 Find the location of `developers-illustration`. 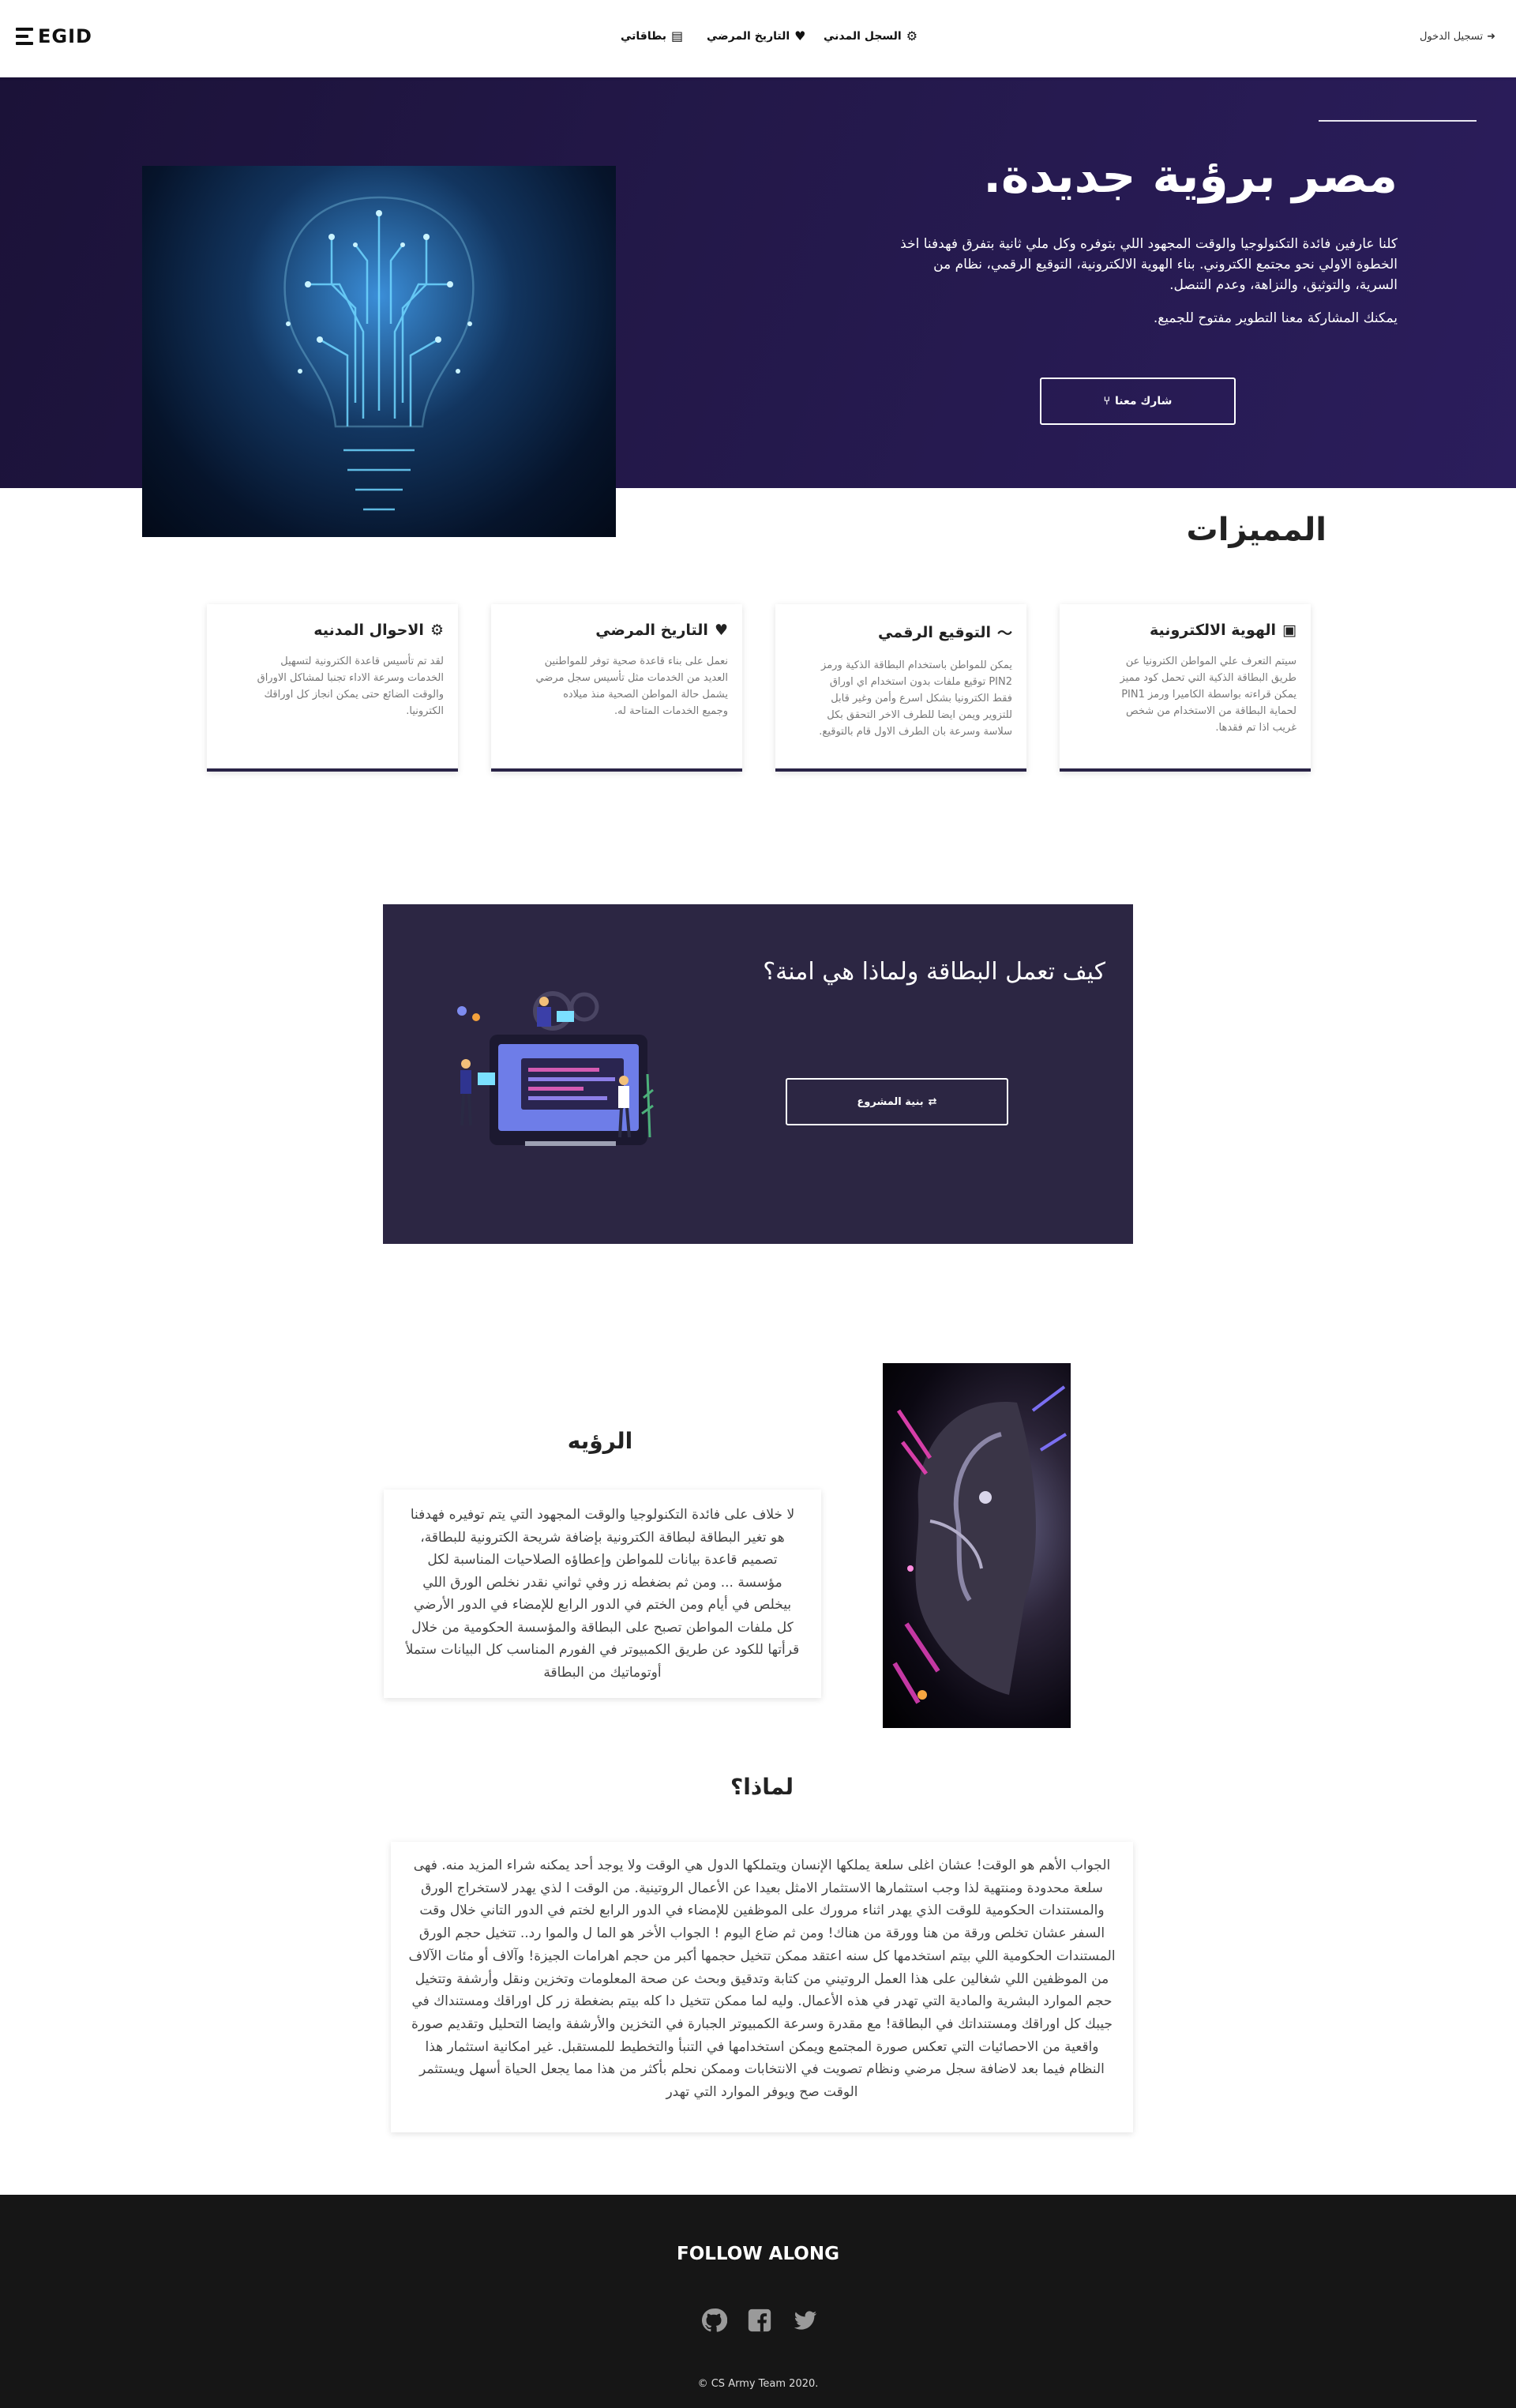

developers-illustration is located at coordinates (555, 1068).